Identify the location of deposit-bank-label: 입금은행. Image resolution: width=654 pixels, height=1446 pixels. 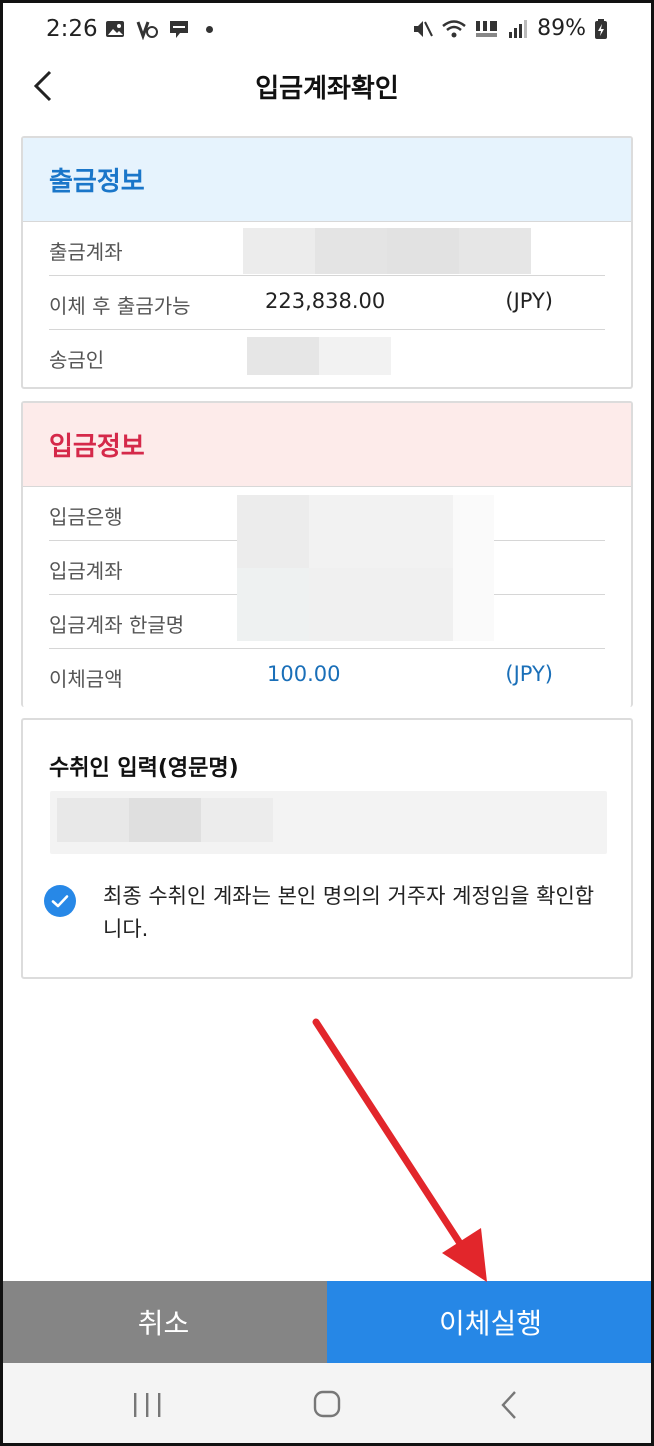
(86, 517).